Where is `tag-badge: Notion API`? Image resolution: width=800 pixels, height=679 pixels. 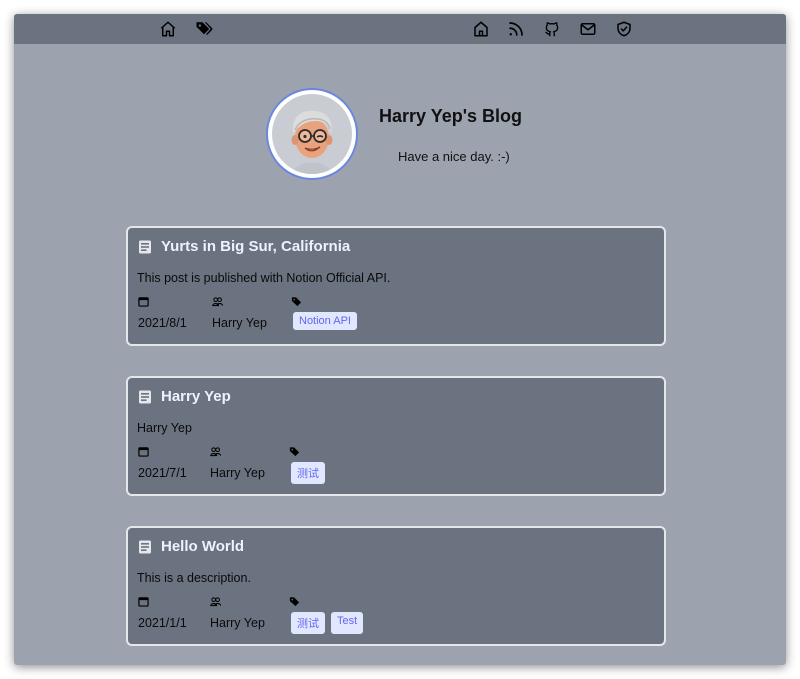
tag-badge: Notion API is located at coordinates (325, 321).